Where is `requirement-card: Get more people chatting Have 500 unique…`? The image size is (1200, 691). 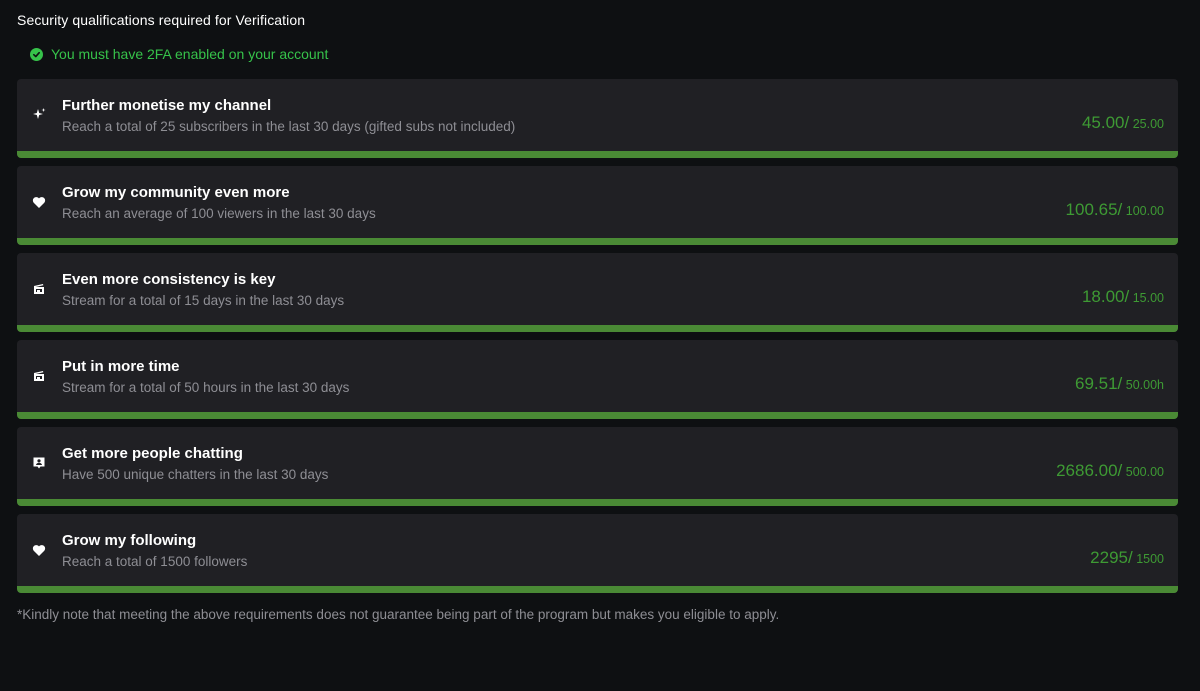
requirement-card: Get more people chatting Have 500 unique… is located at coordinates (597, 466).